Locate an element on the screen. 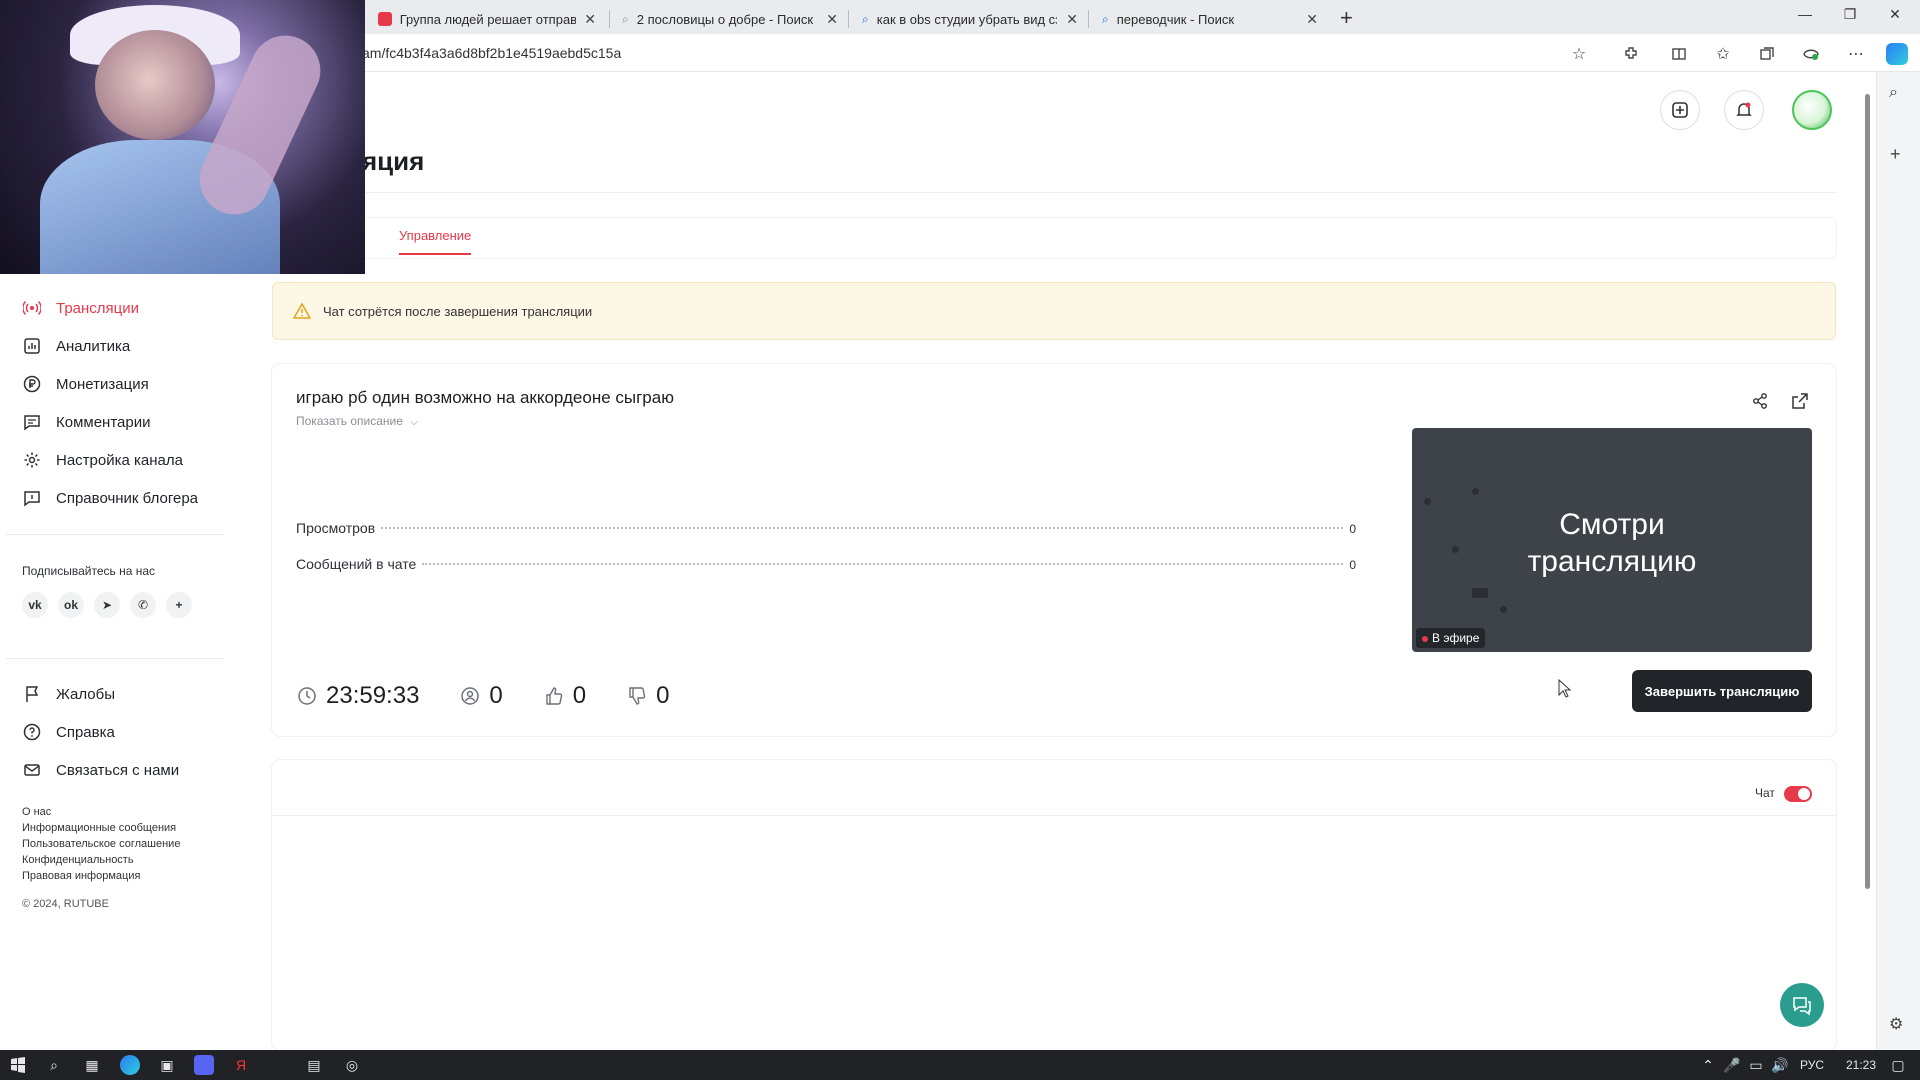 Image resolution: width=1920 pixels, height=1080 pixels. sidebar-item-label: Настройка канала is located at coordinates (119, 460).